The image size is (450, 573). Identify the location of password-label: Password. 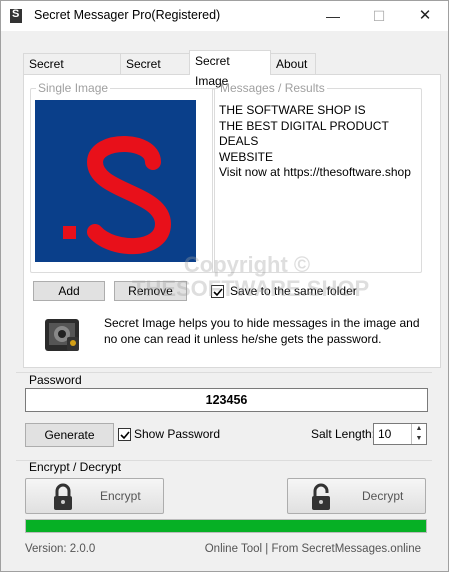
(55, 380).